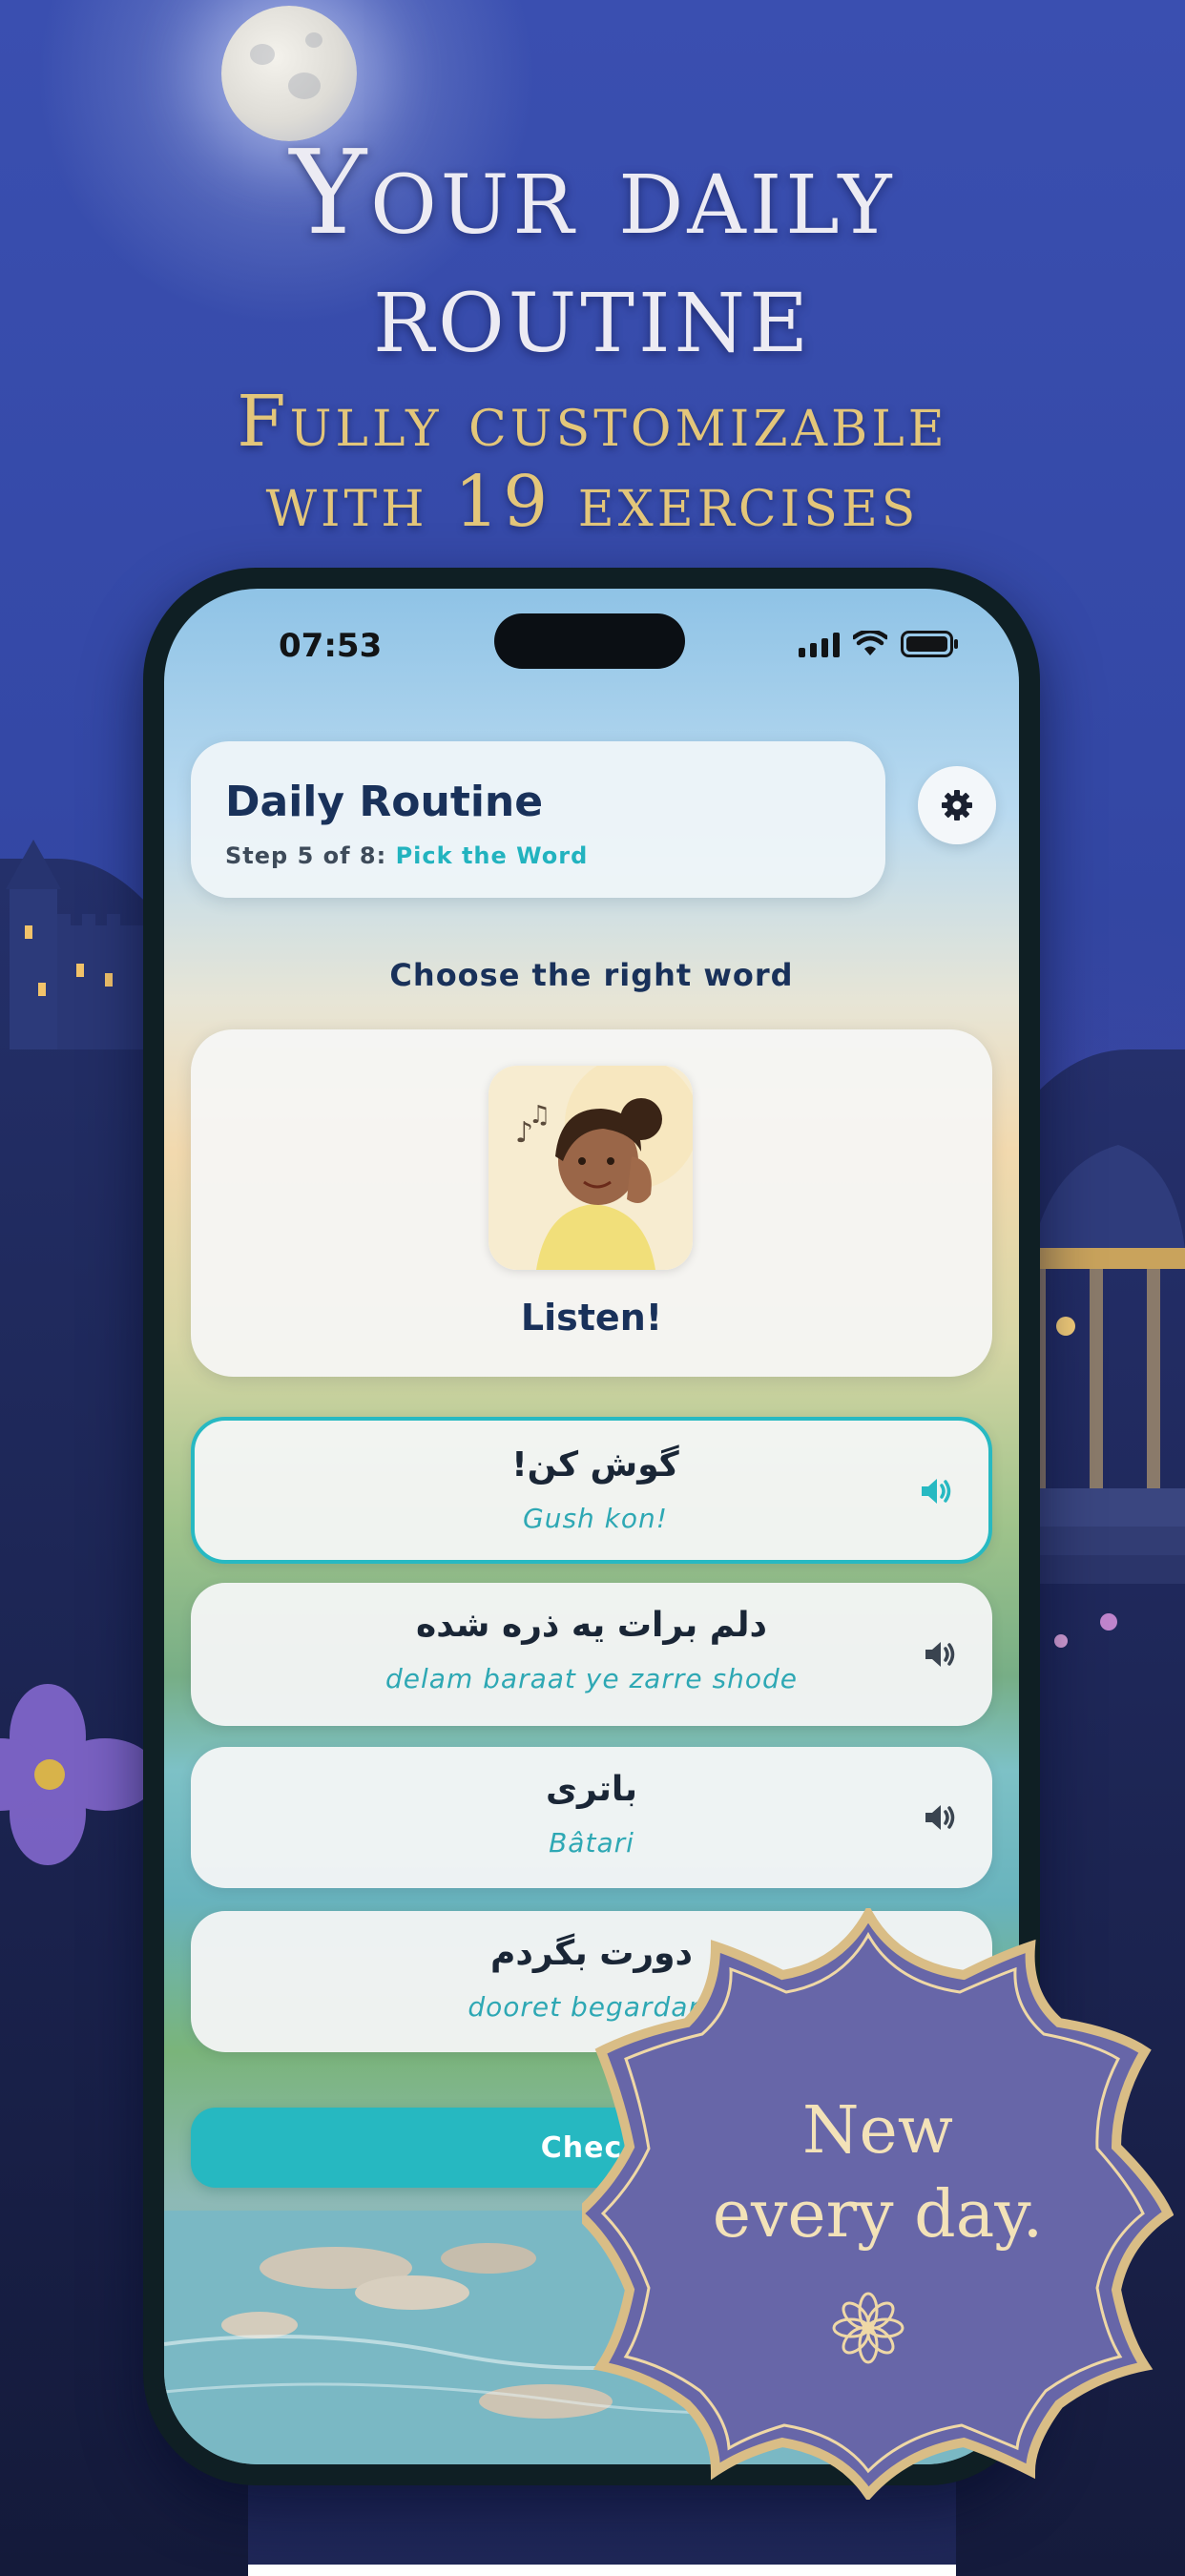  I want to click on moon-decoration, so click(289, 73).